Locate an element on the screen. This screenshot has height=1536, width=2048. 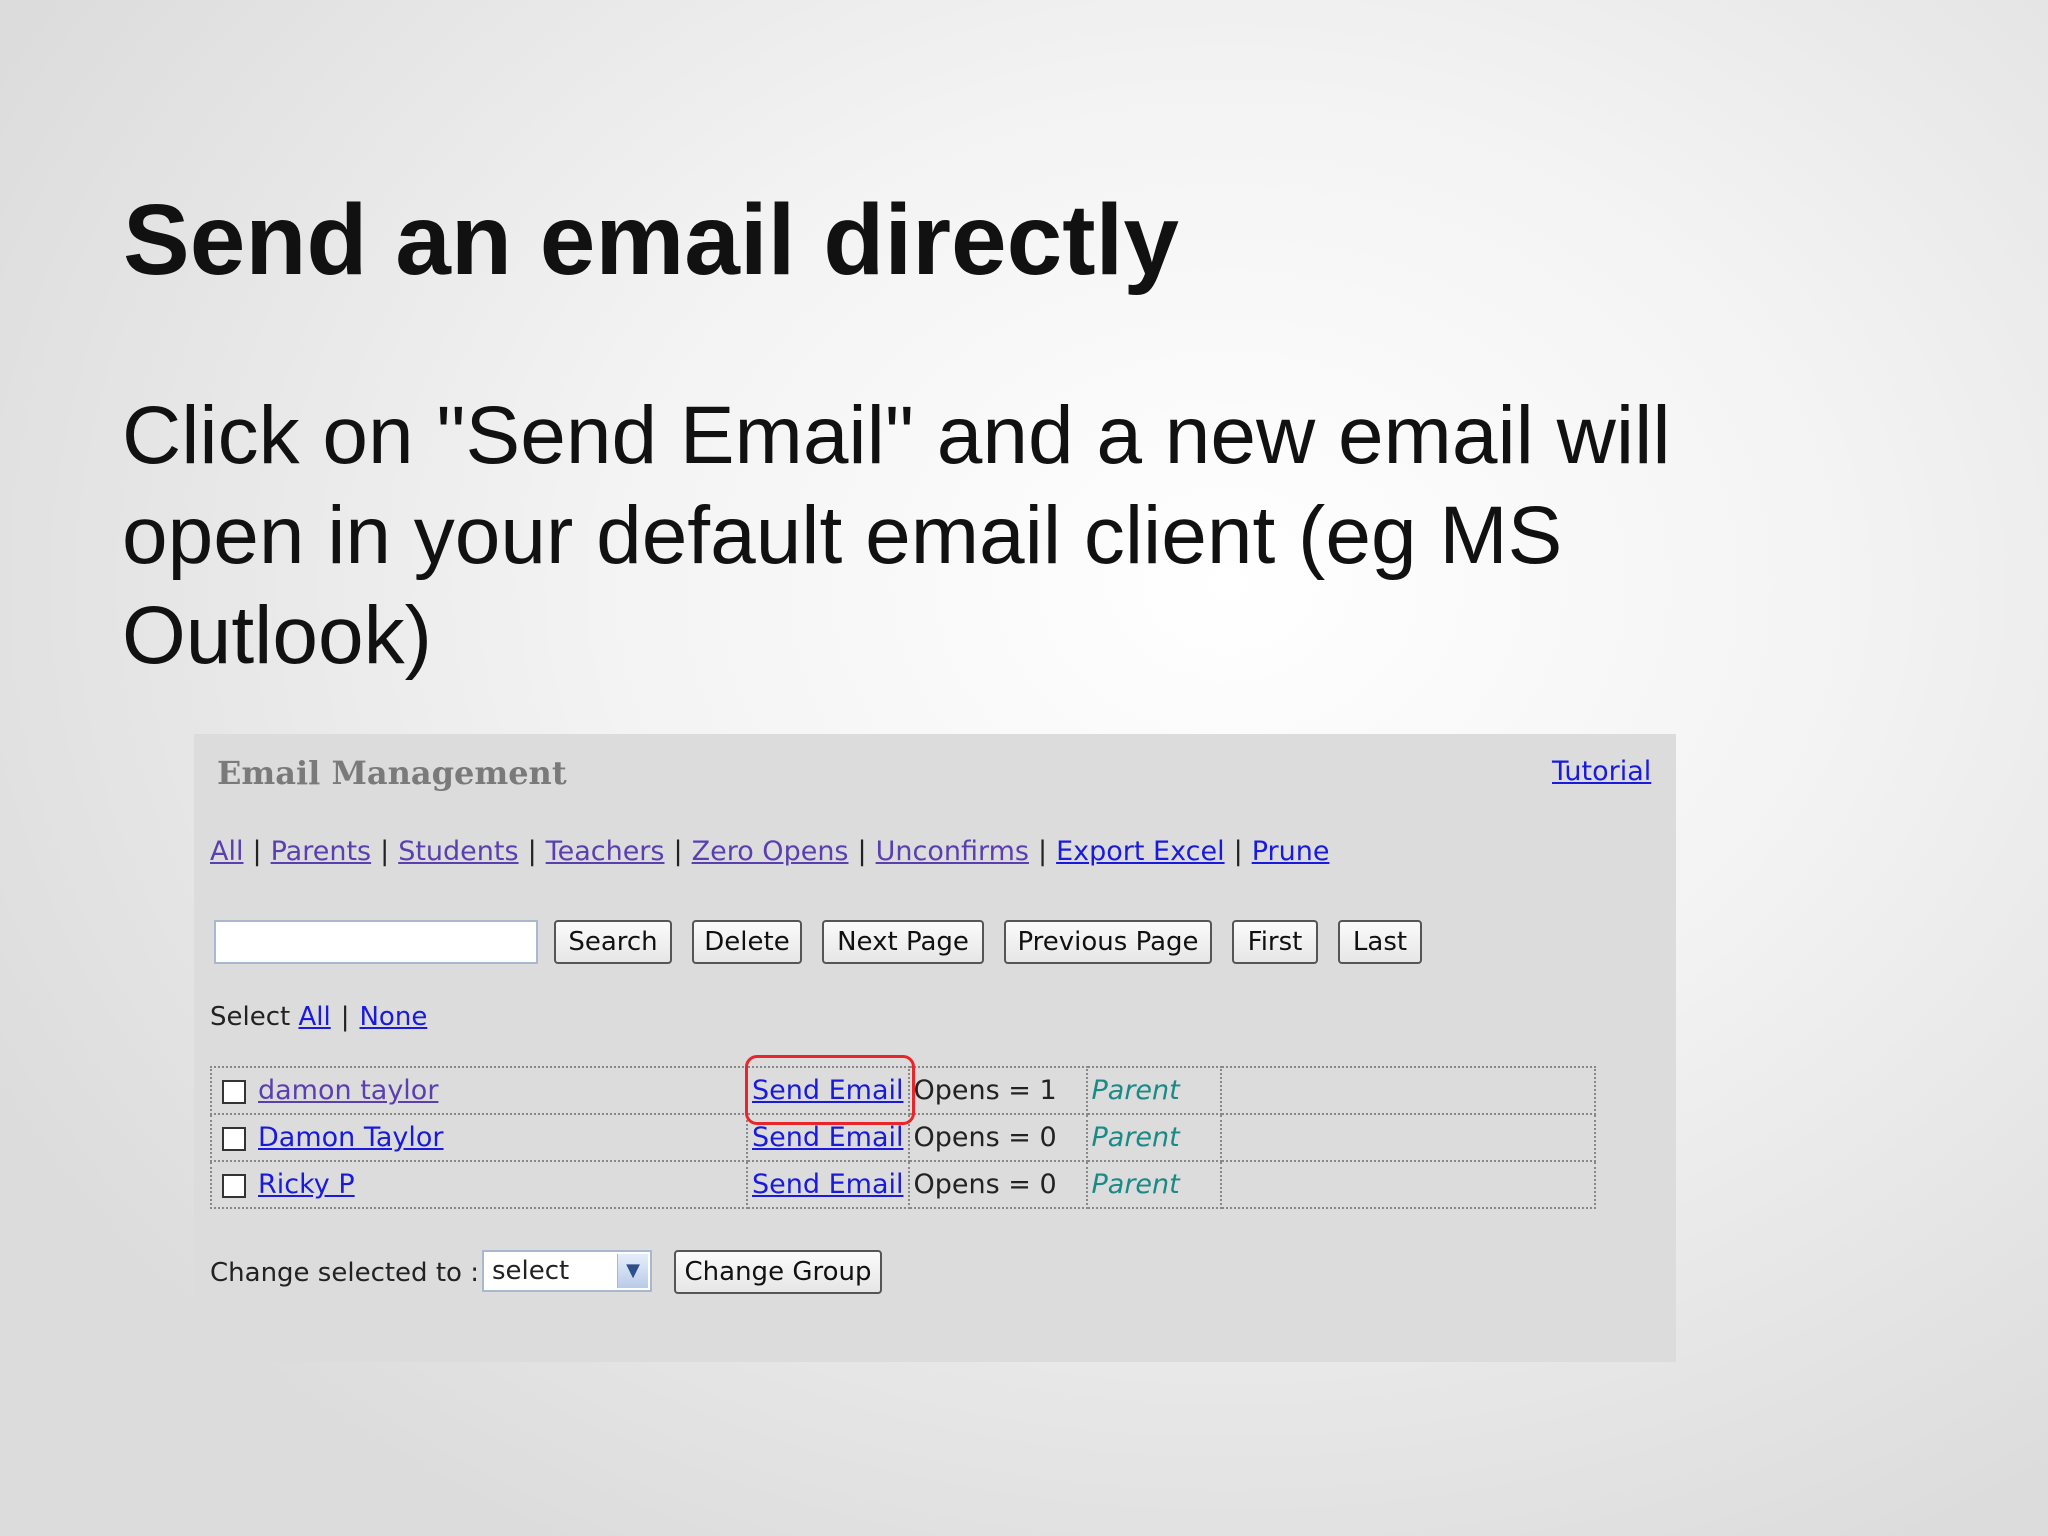
filter-students-link: Students is located at coordinates (458, 851).